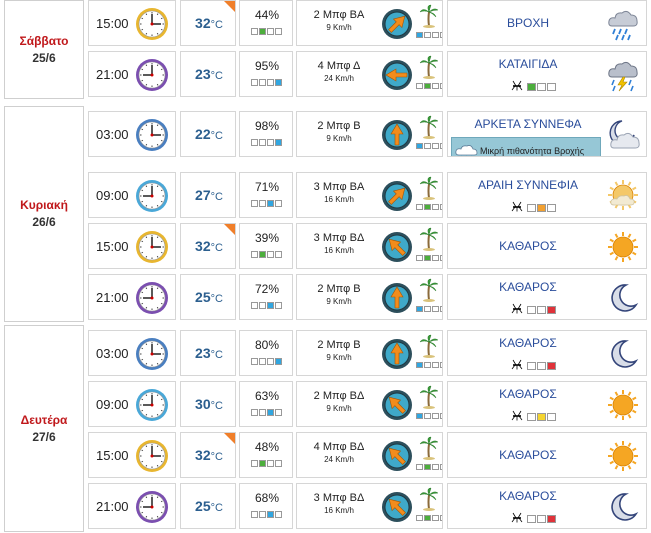 This screenshot has width=651, height=533. Describe the element at coordinates (541, 417) in the screenshot. I see `mosquito-level-bar` at that location.